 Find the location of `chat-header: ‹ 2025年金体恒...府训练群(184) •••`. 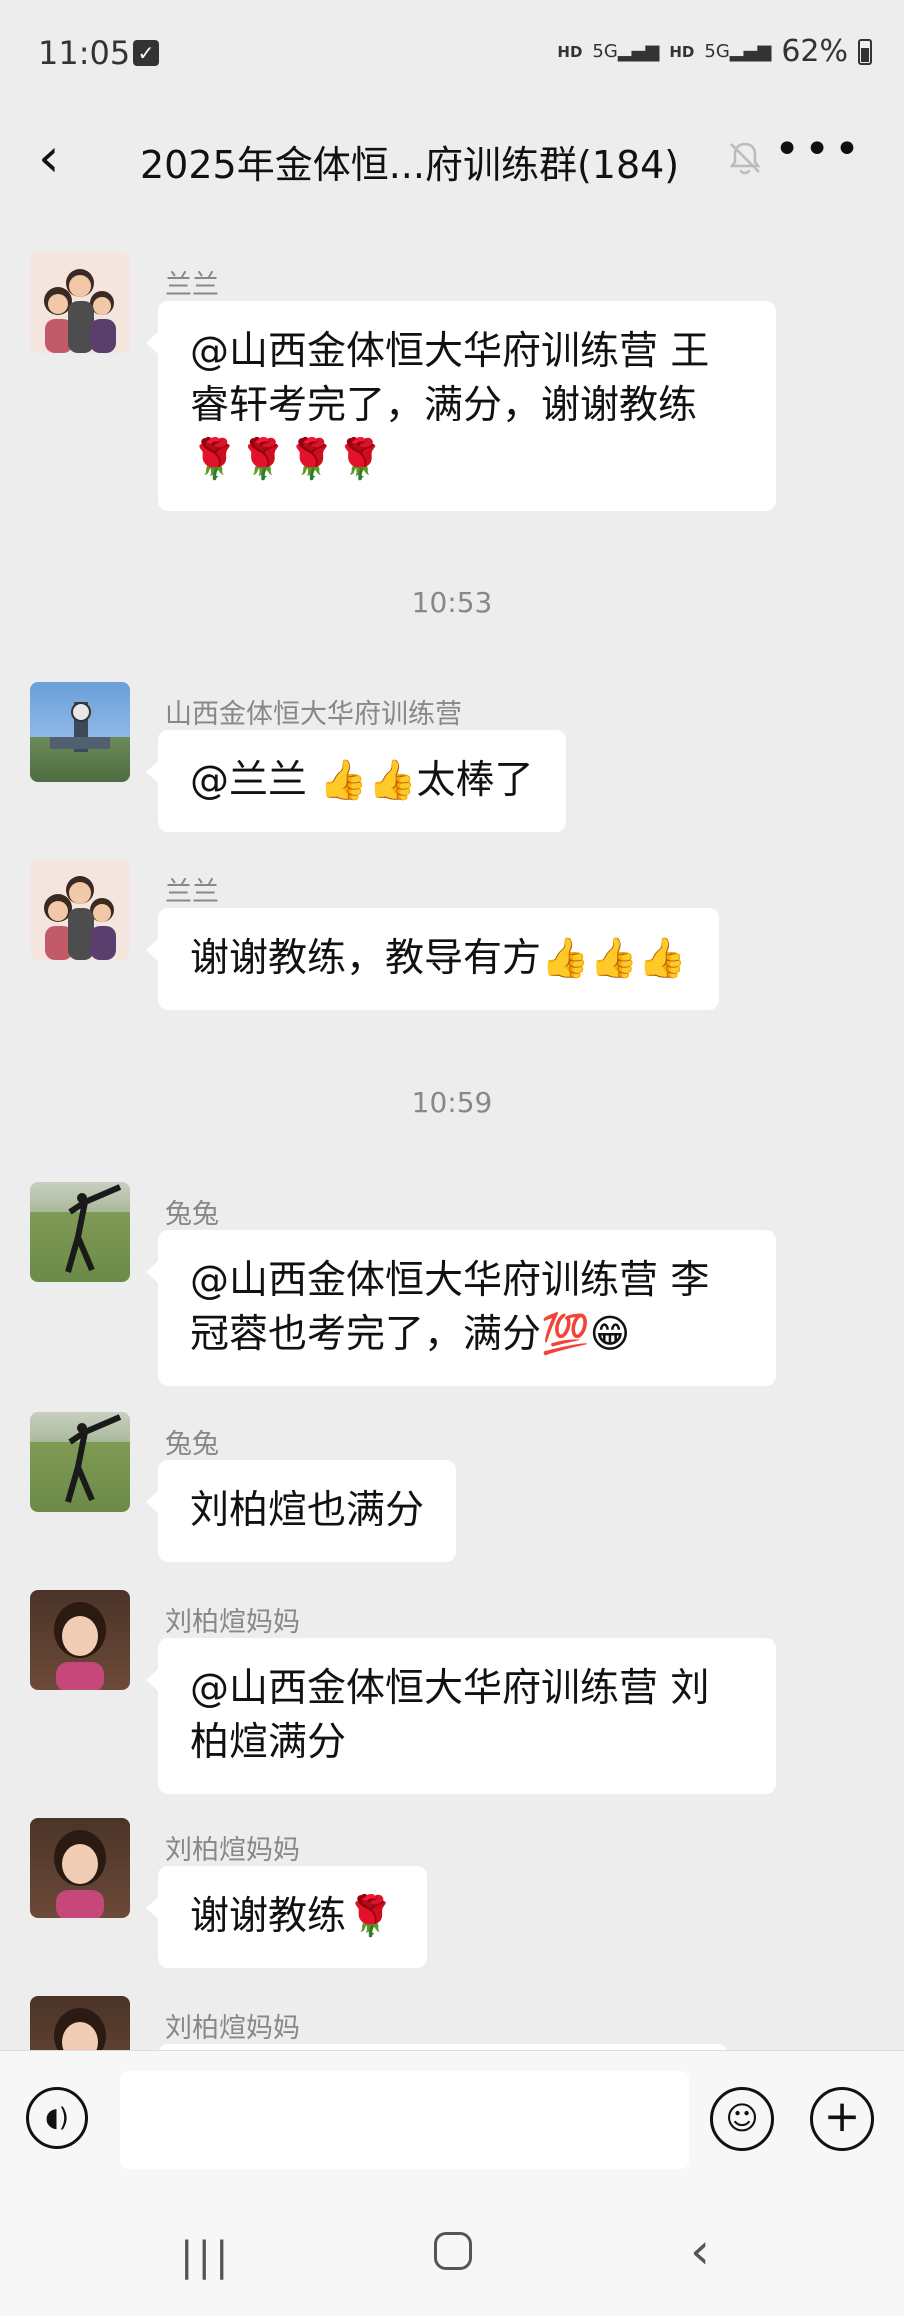

chat-header: ‹ 2025年金体恒...府训练群(184) ••• is located at coordinates (452, 158).